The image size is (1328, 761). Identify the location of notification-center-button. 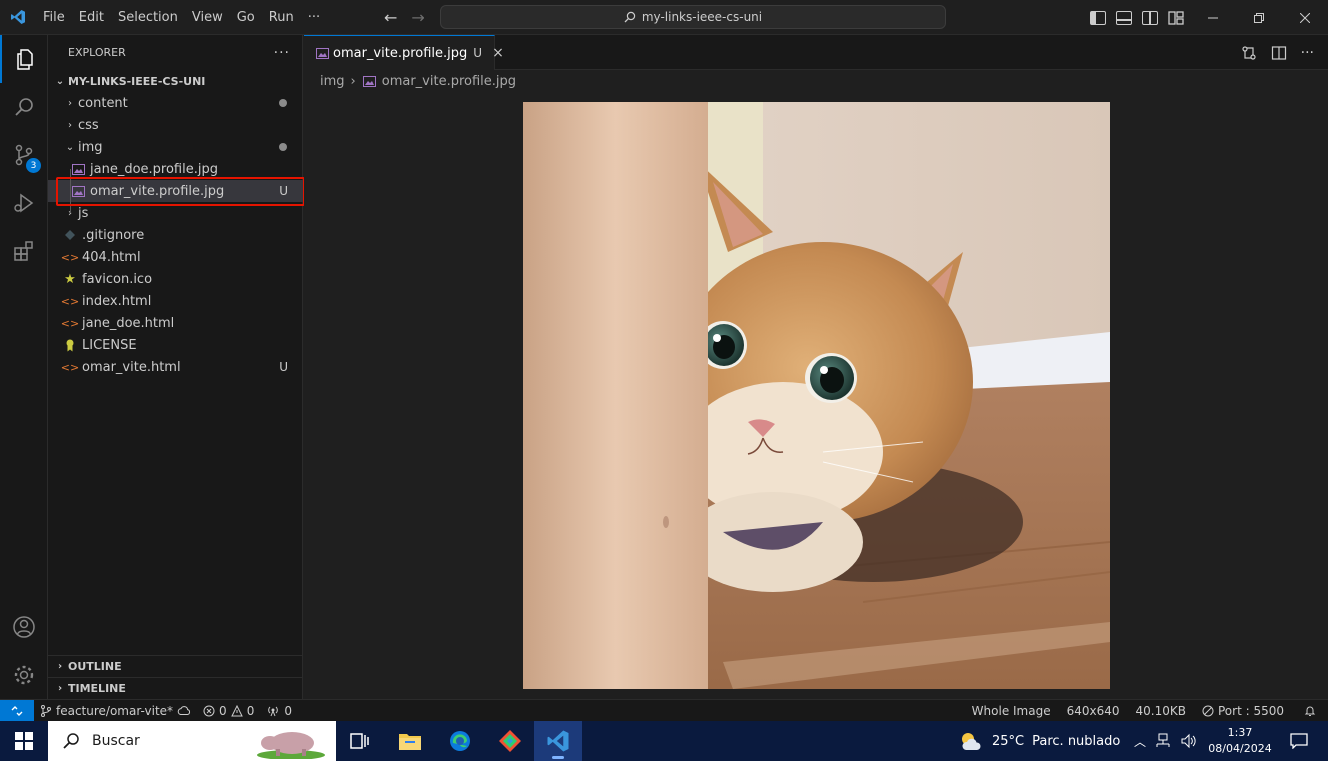
(1299, 741).